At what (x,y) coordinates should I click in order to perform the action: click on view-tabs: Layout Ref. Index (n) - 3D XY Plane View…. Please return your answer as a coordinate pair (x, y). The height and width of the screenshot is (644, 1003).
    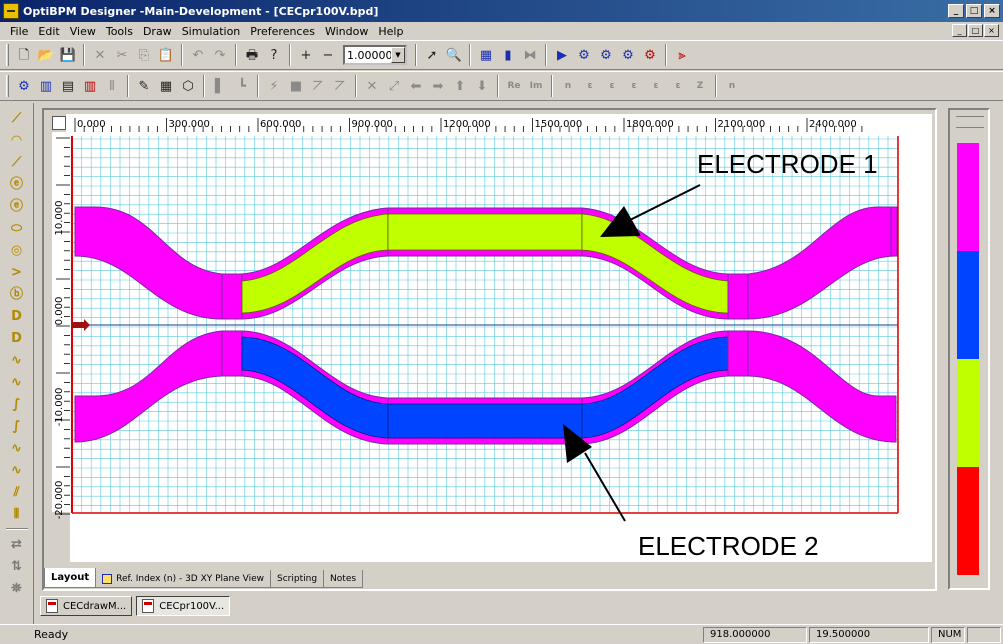
    Looking at the image, I should click on (204, 578).